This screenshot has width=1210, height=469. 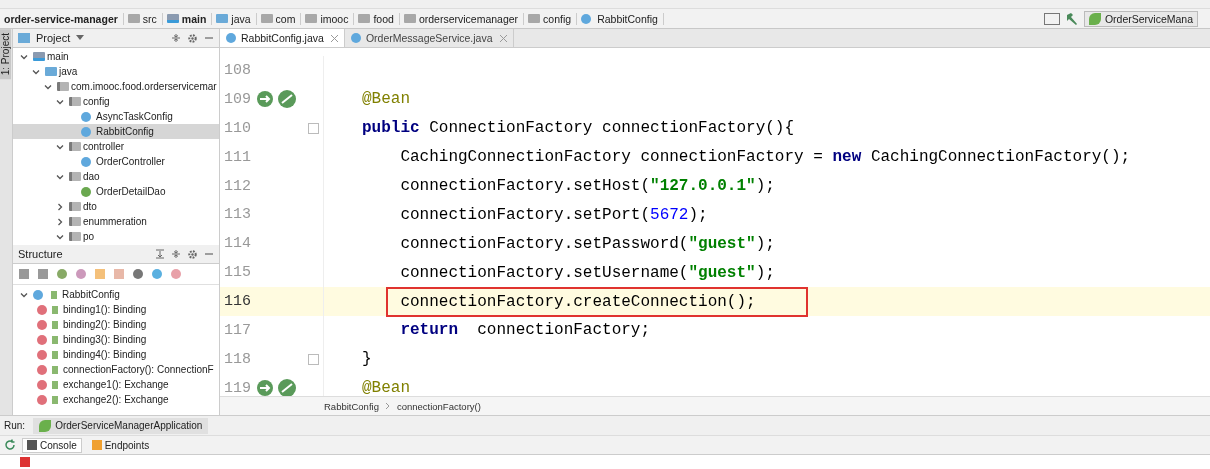 I want to click on tree-item: binding1(): Binding, so click(x=116, y=309).